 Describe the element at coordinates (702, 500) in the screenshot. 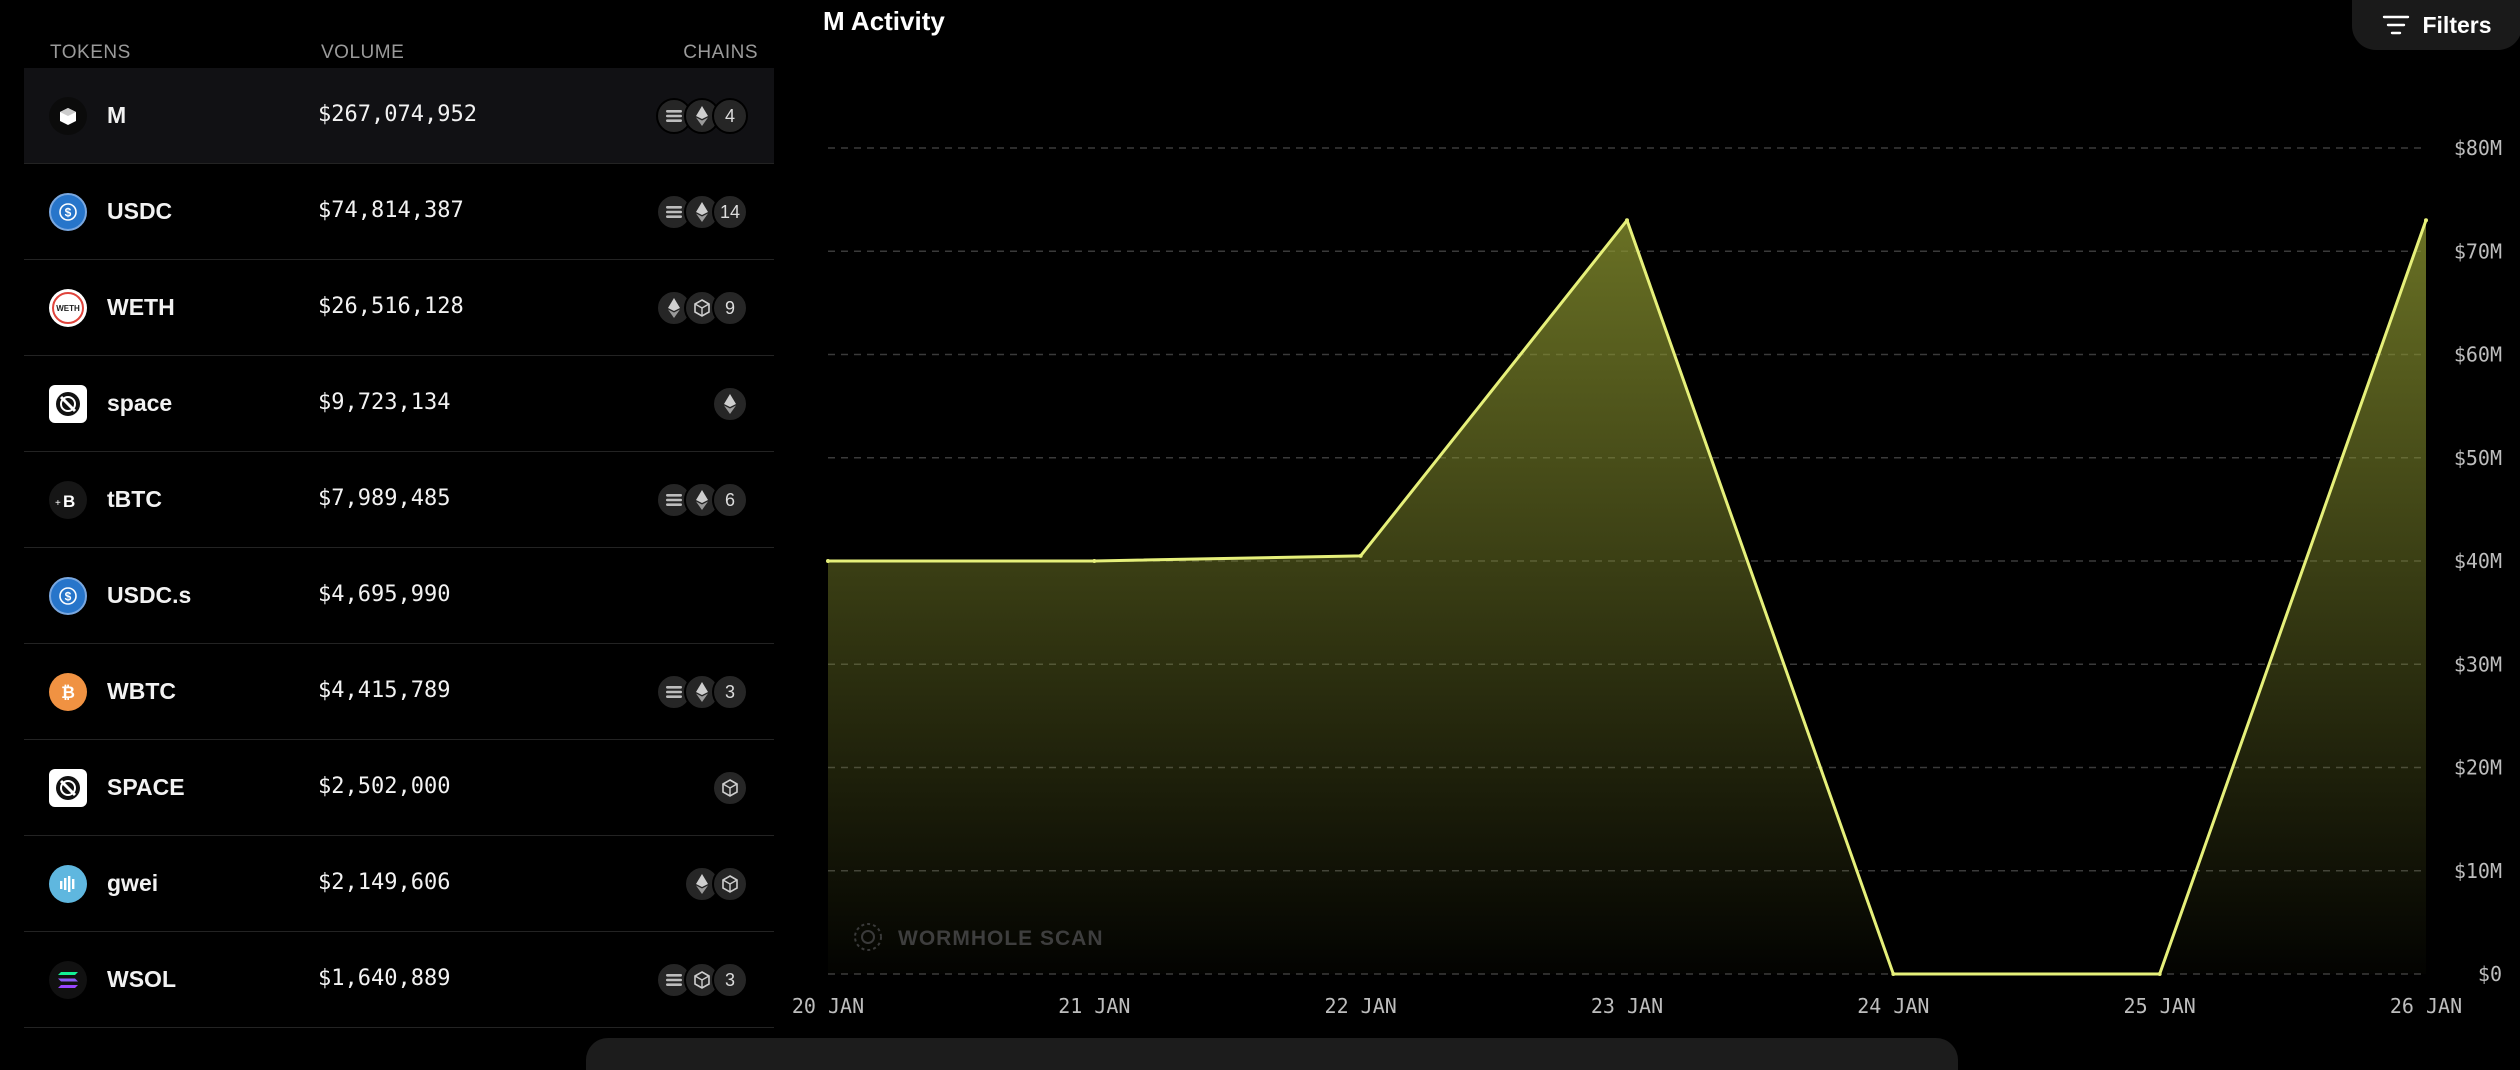

I see `chain-icons: 6` at that location.